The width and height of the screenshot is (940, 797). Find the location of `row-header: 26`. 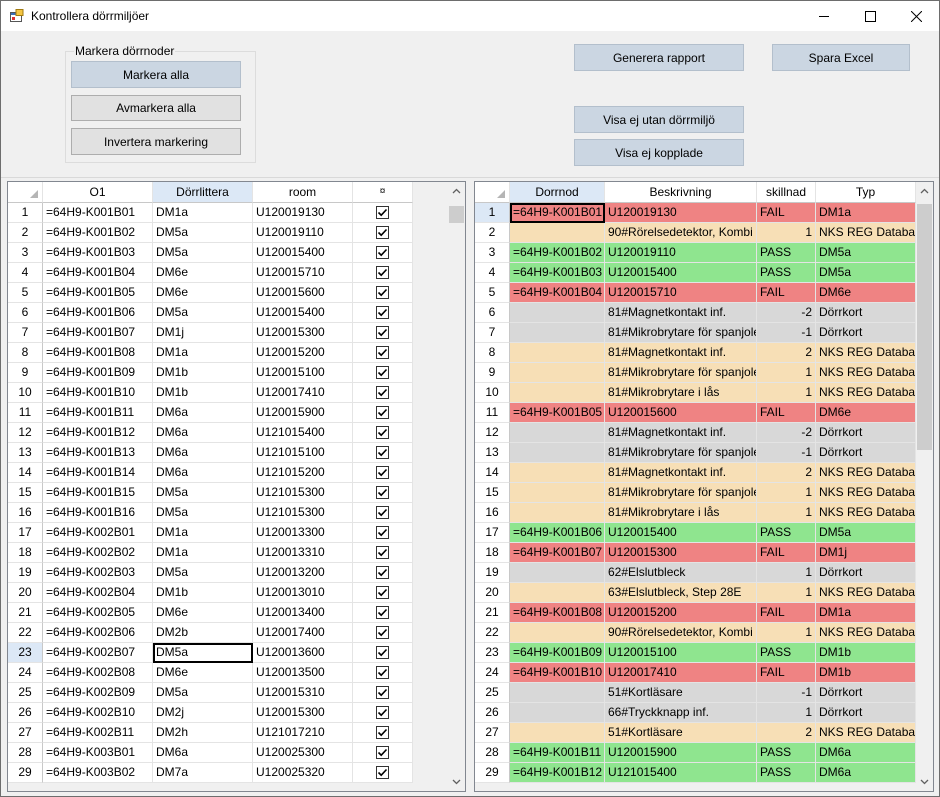

row-header: 26 is located at coordinates (492, 713).